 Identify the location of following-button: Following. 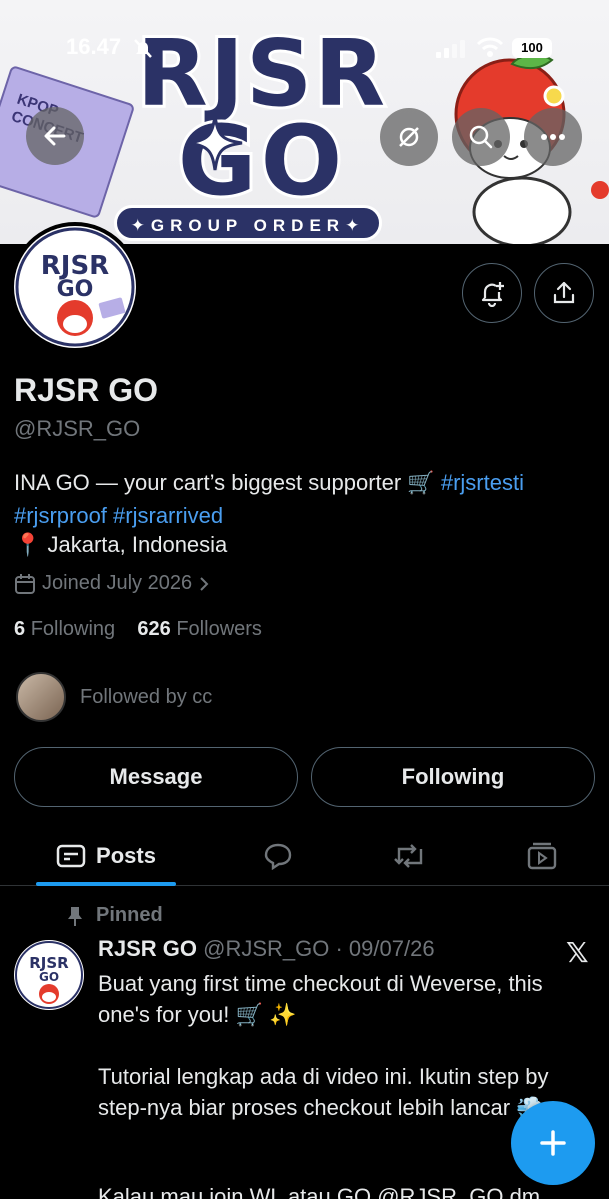
(453, 777).